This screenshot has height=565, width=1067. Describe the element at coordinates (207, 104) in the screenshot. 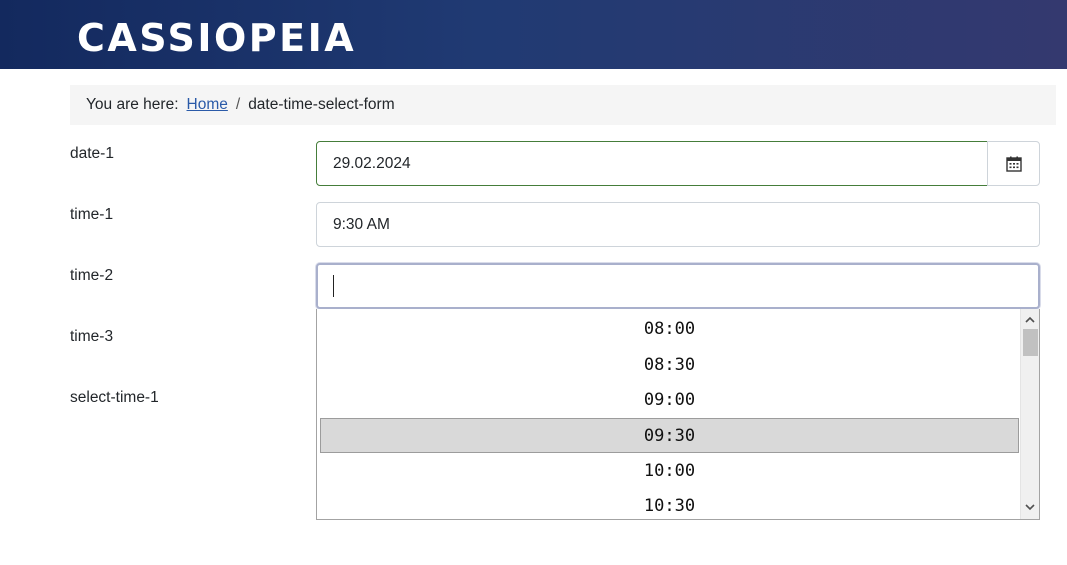

I see `breadcrumb-home-link: Home` at that location.